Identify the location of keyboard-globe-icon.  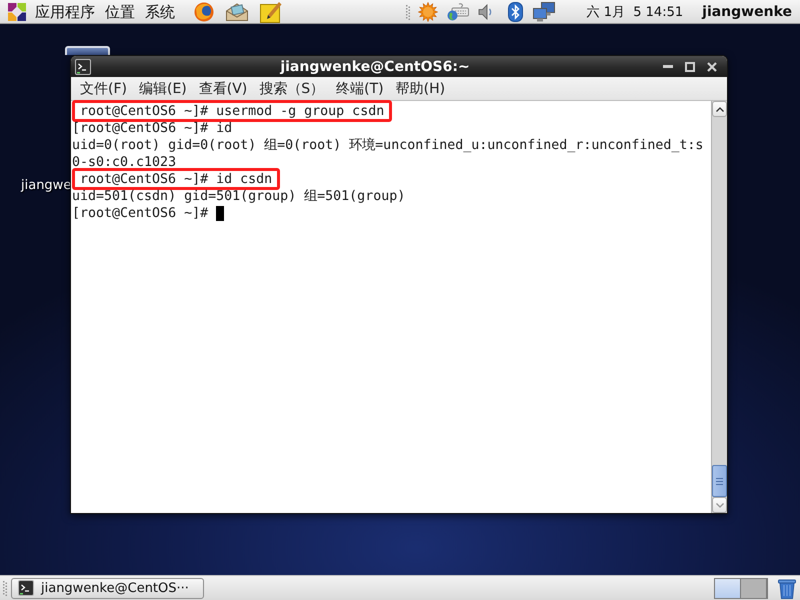
(457, 11).